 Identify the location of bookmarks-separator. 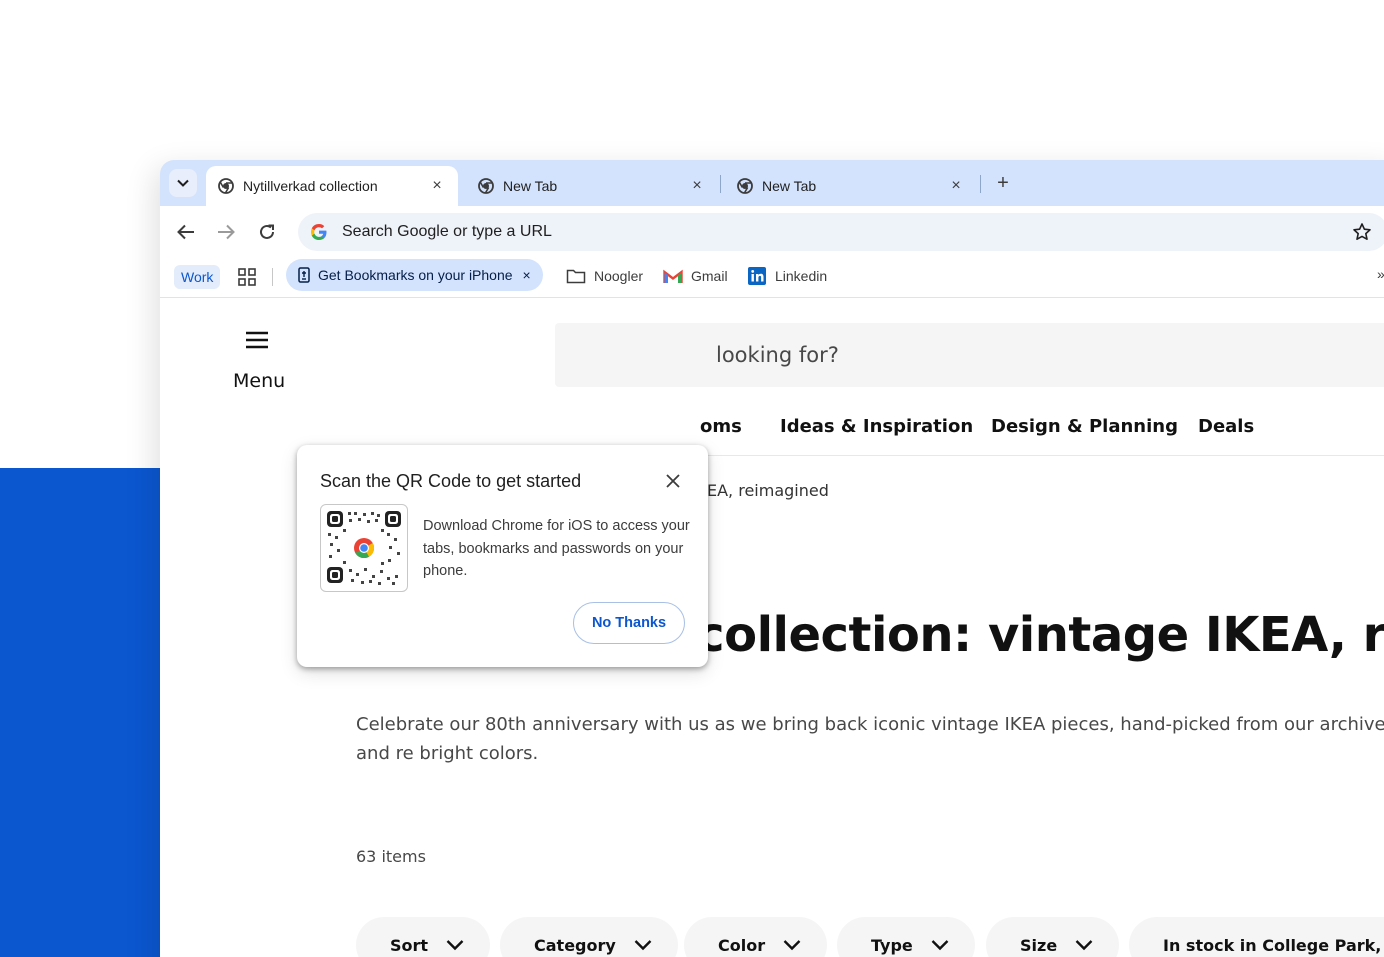
(272, 277).